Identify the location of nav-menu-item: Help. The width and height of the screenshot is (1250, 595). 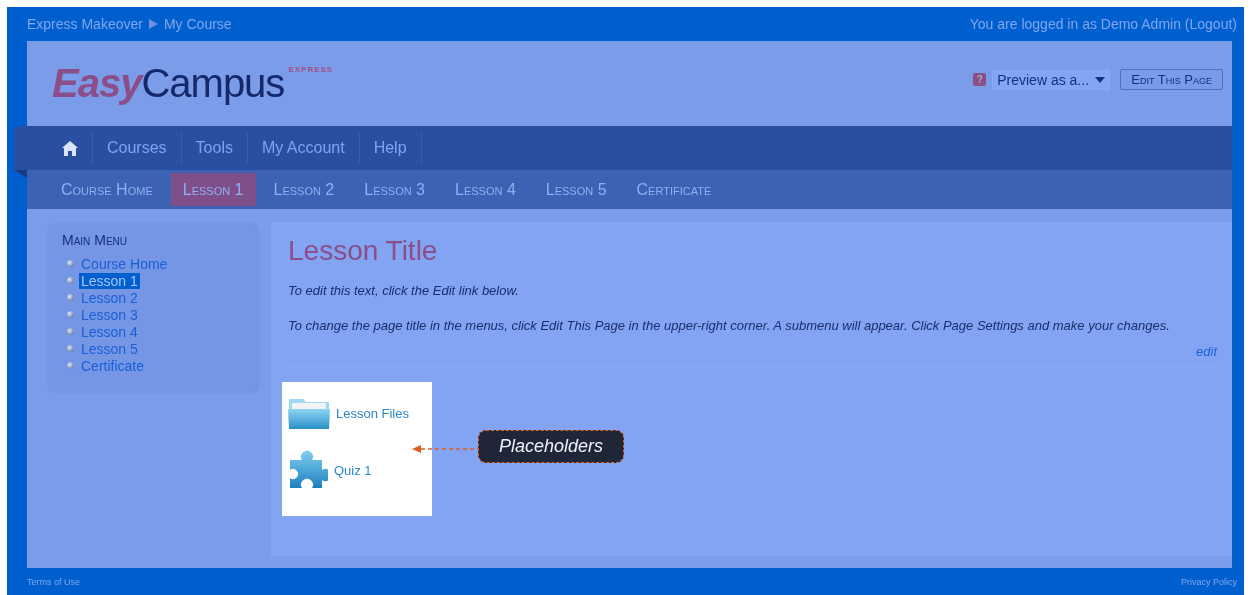
(390, 148).